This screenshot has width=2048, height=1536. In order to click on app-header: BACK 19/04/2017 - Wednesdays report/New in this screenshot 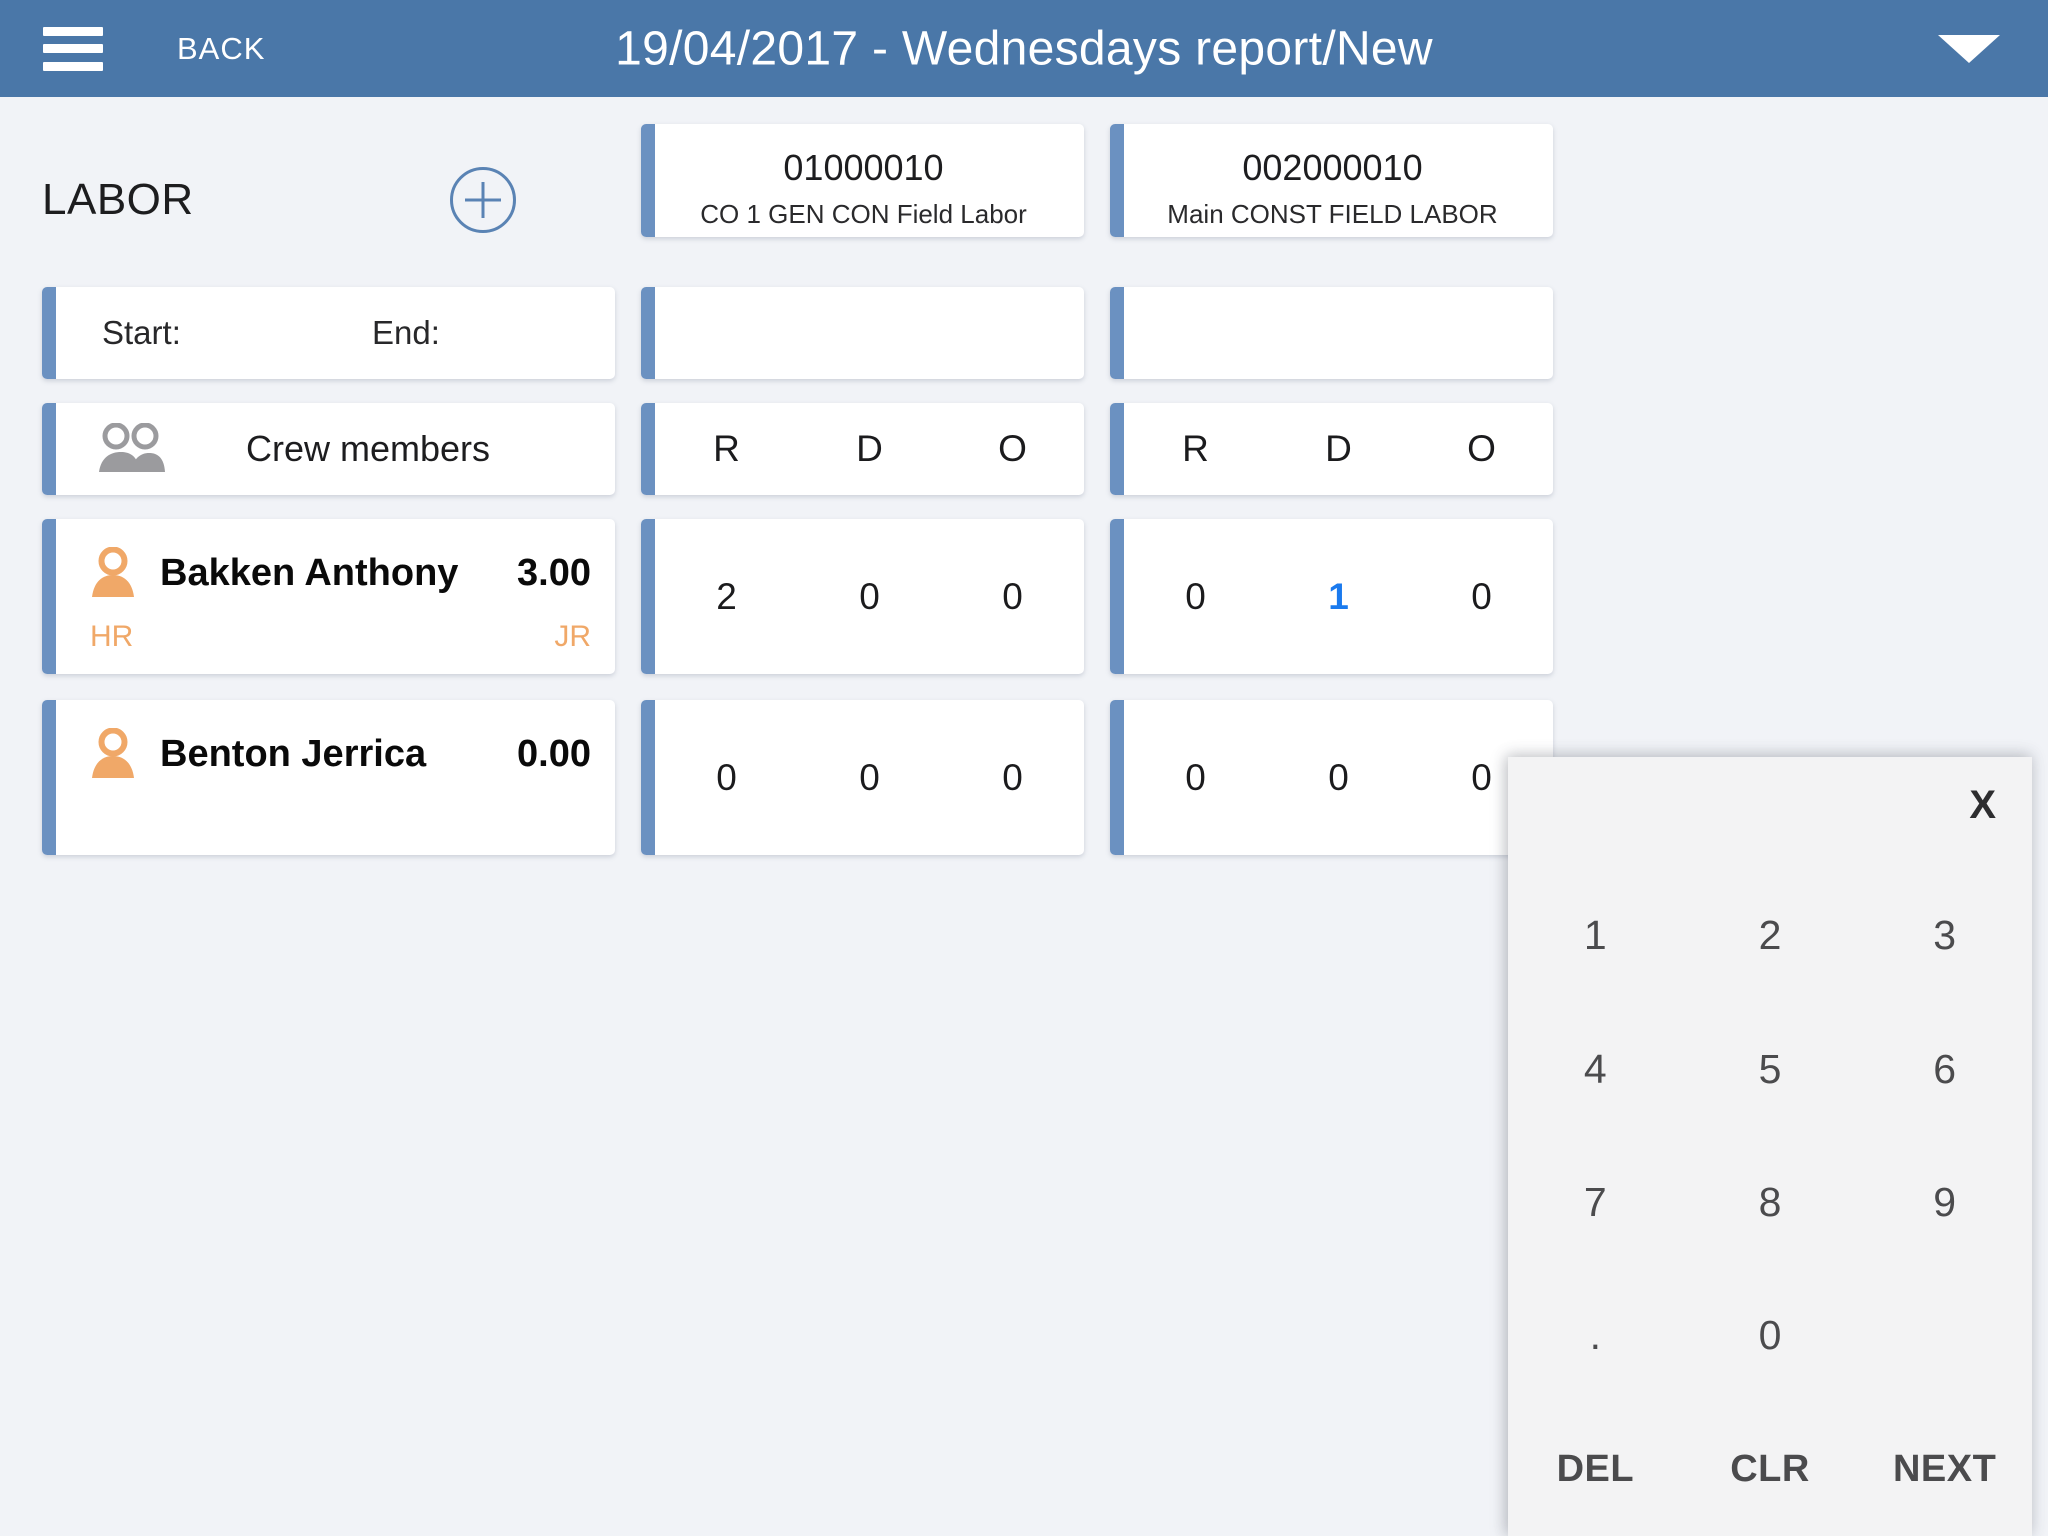, I will do `click(1024, 48)`.